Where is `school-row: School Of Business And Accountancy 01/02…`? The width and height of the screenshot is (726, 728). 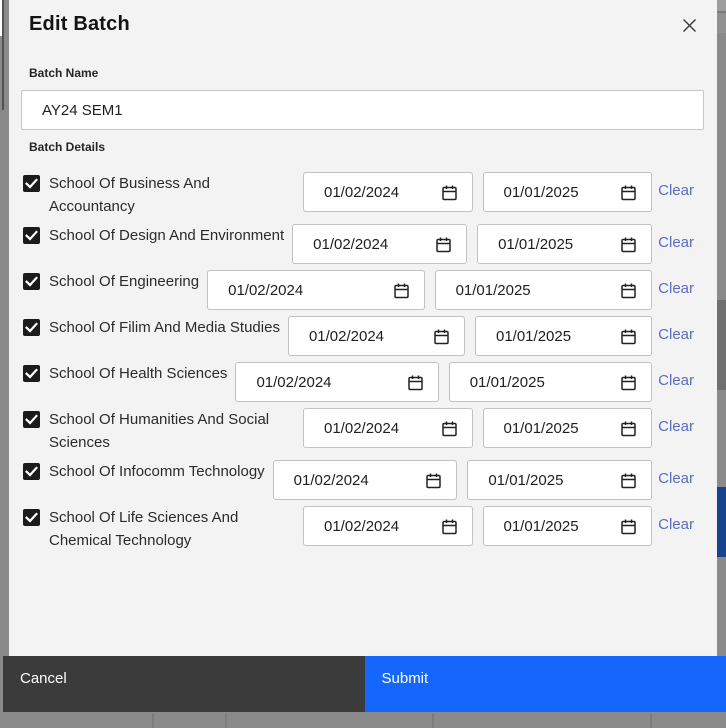 school-row: School Of Business And Accountancy 01/02… is located at coordinates (362, 193).